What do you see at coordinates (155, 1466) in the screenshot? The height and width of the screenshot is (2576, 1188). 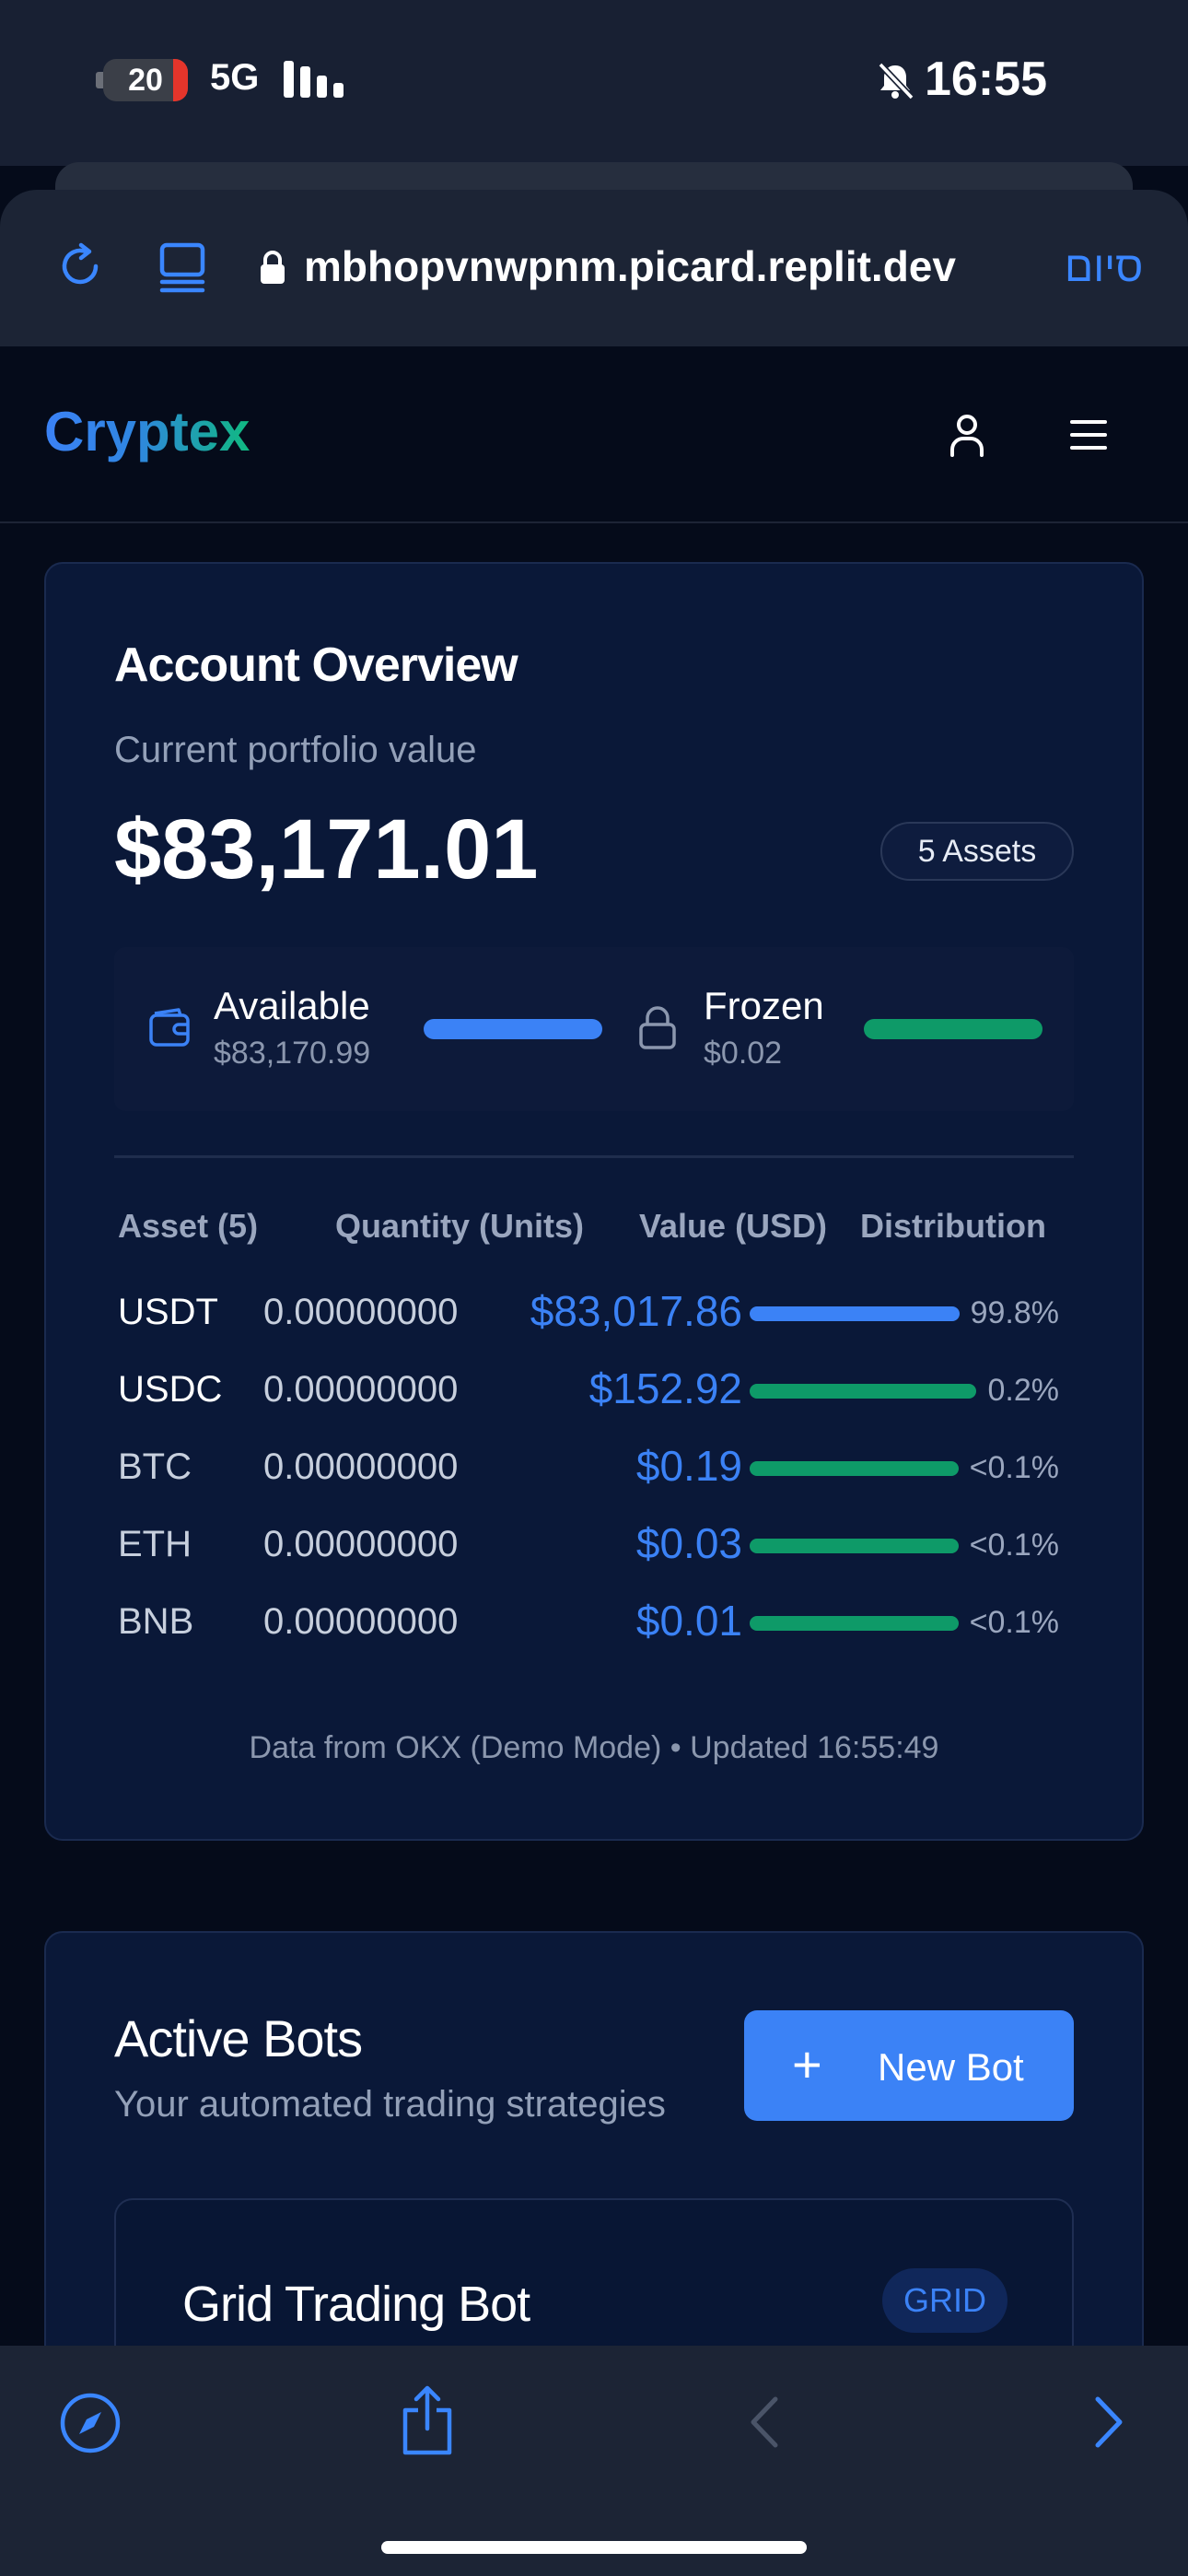 I see `asset-symbol: BTC` at bounding box center [155, 1466].